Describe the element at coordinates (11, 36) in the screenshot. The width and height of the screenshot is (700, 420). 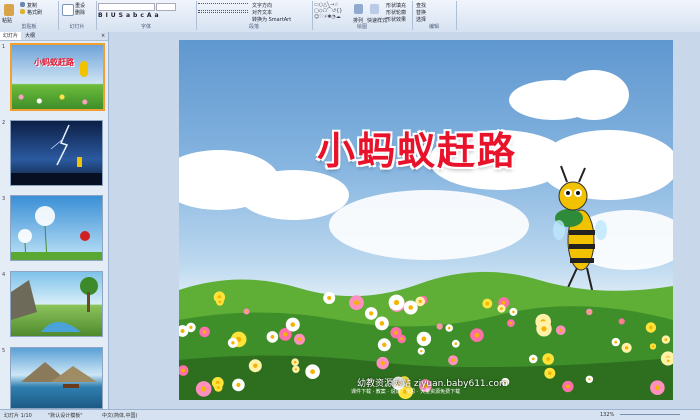
I see `tab-slides: 幻灯片` at that location.